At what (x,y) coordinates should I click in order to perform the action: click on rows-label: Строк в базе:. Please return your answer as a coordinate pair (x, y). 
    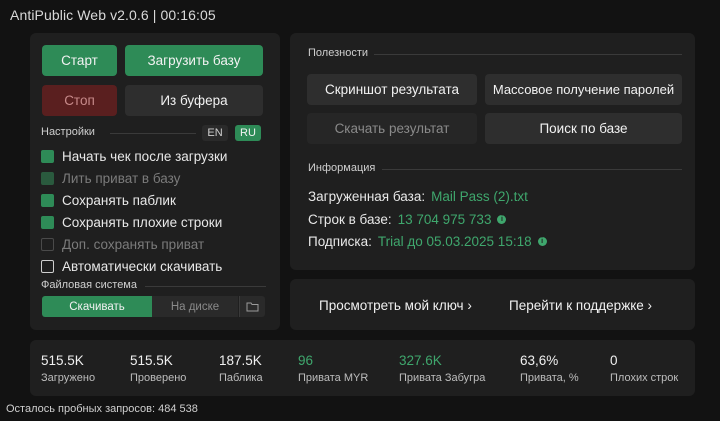
    Looking at the image, I should click on (350, 219).